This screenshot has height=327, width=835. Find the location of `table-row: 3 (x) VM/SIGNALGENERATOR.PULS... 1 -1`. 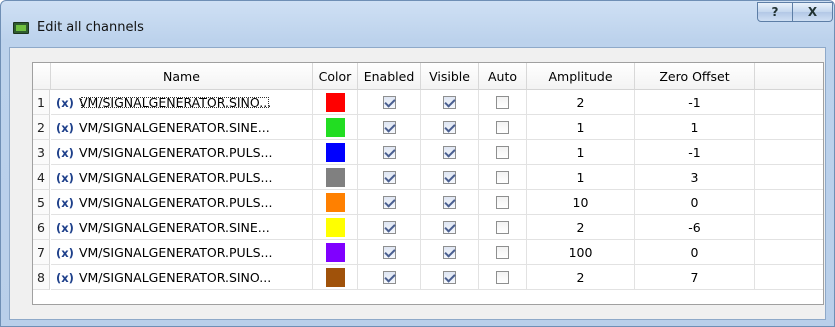

table-row: 3 (x) VM/SIGNALGENERATOR.PULS... 1 -1 is located at coordinates (428, 152).